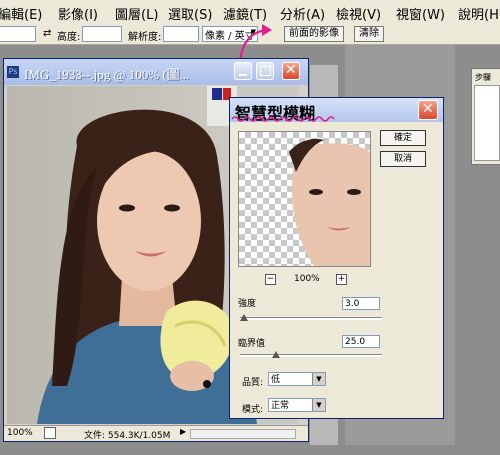 The width and height of the screenshot is (500, 455). What do you see at coordinates (183, 431) in the screenshot?
I see `status-menu-arrow-icon: ▶` at bounding box center [183, 431].